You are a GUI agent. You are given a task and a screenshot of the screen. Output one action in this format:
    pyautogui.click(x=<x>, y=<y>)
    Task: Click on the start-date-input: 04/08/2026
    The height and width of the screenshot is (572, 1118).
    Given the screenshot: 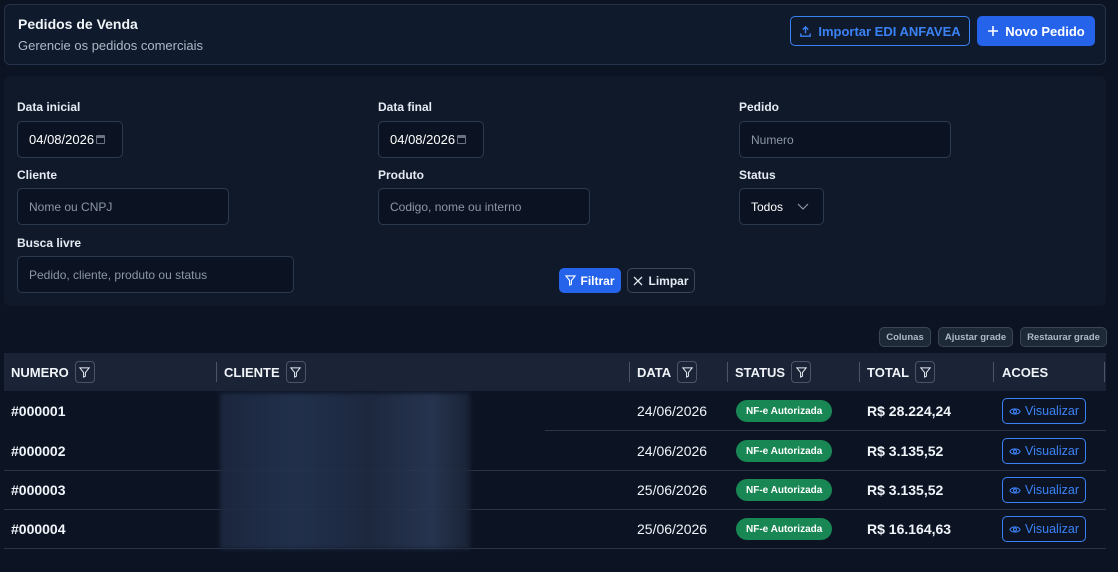 What is the action you would take?
    pyautogui.click(x=70, y=139)
    